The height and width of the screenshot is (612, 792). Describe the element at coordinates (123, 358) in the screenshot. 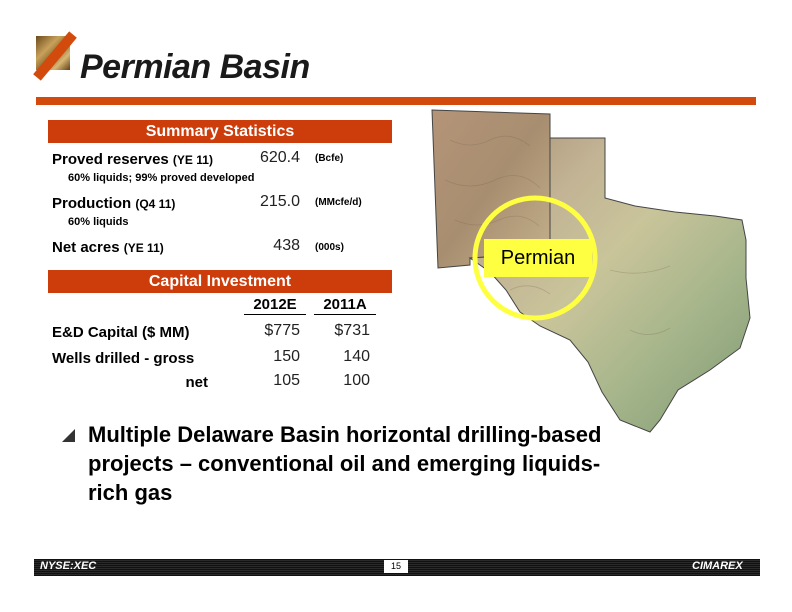

I see `wells-gross-label: Wells drilled - gross` at that location.